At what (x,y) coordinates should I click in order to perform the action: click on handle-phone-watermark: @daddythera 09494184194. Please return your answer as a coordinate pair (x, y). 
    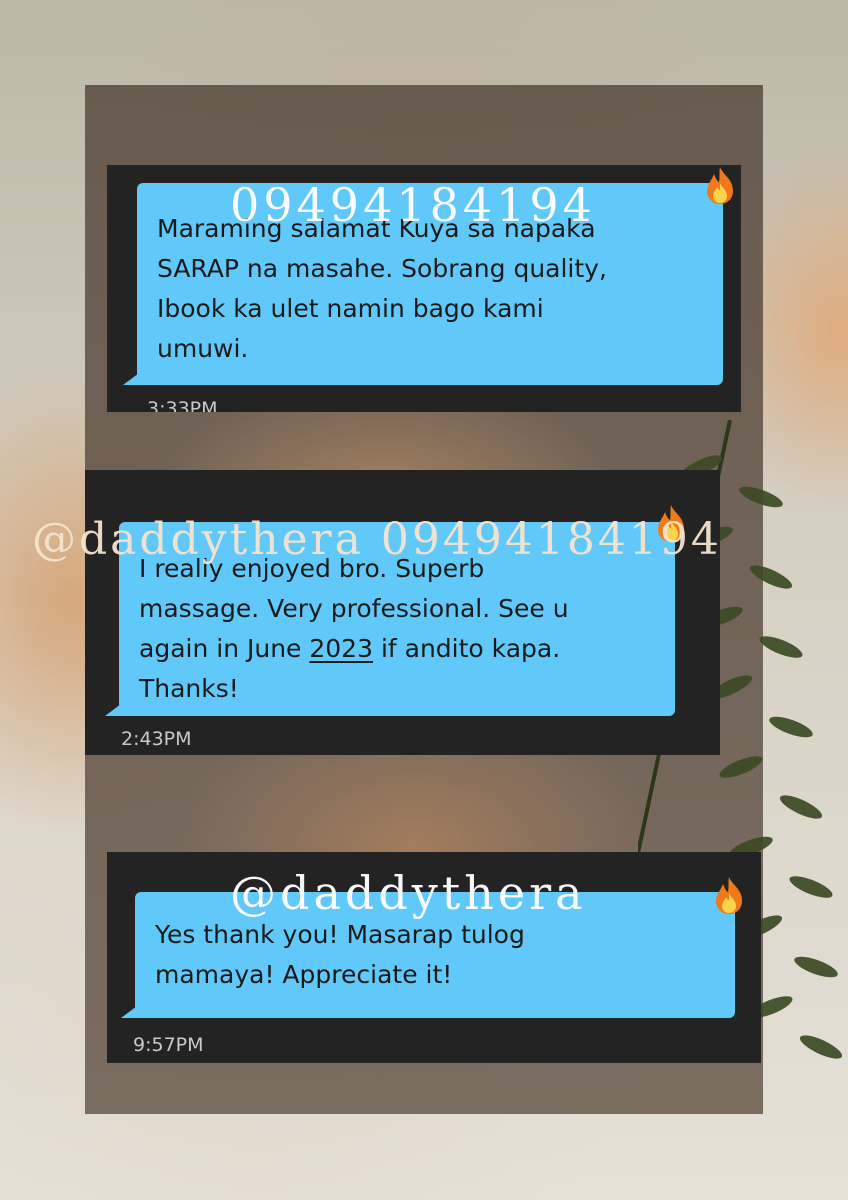
    Looking at the image, I should click on (377, 539).